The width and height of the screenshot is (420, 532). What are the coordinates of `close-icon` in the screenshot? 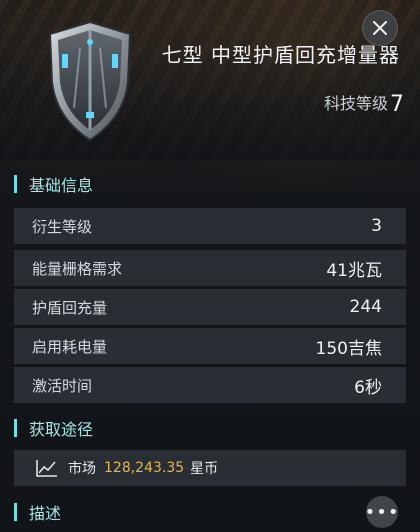 It's located at (380, 28).